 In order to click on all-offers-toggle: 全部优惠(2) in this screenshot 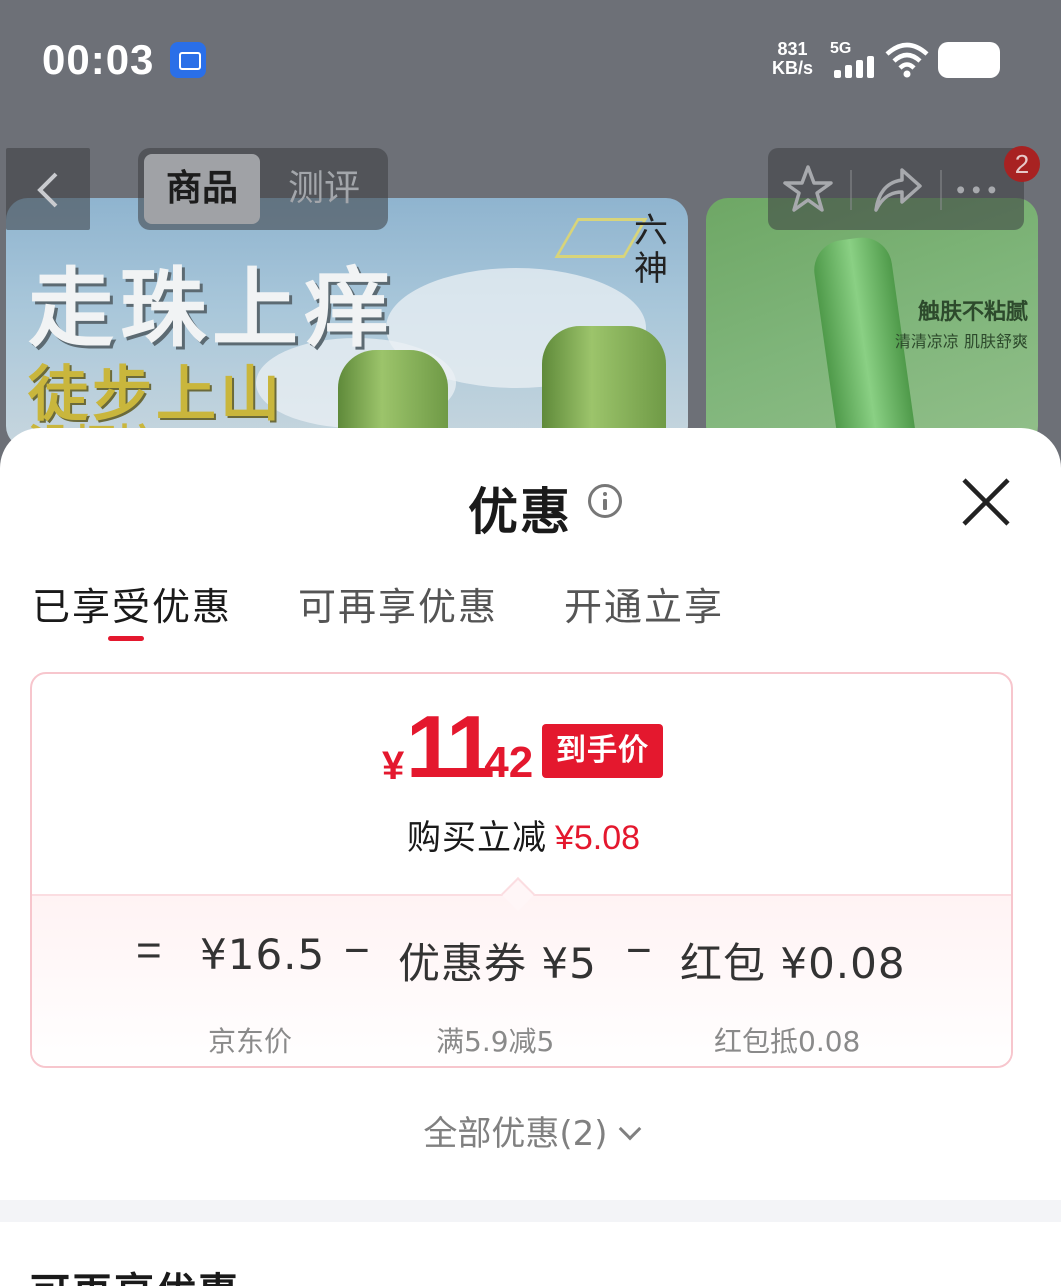, I will do `click(530, 1130)`.